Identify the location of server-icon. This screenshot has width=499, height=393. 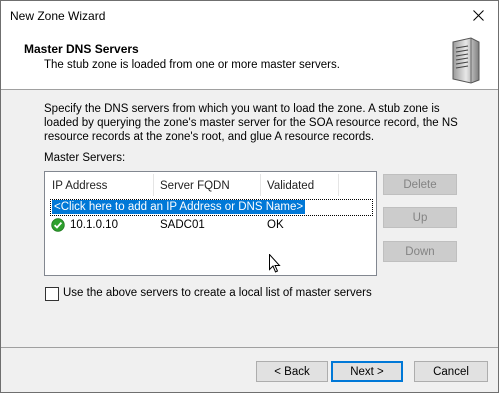
(466, 60).